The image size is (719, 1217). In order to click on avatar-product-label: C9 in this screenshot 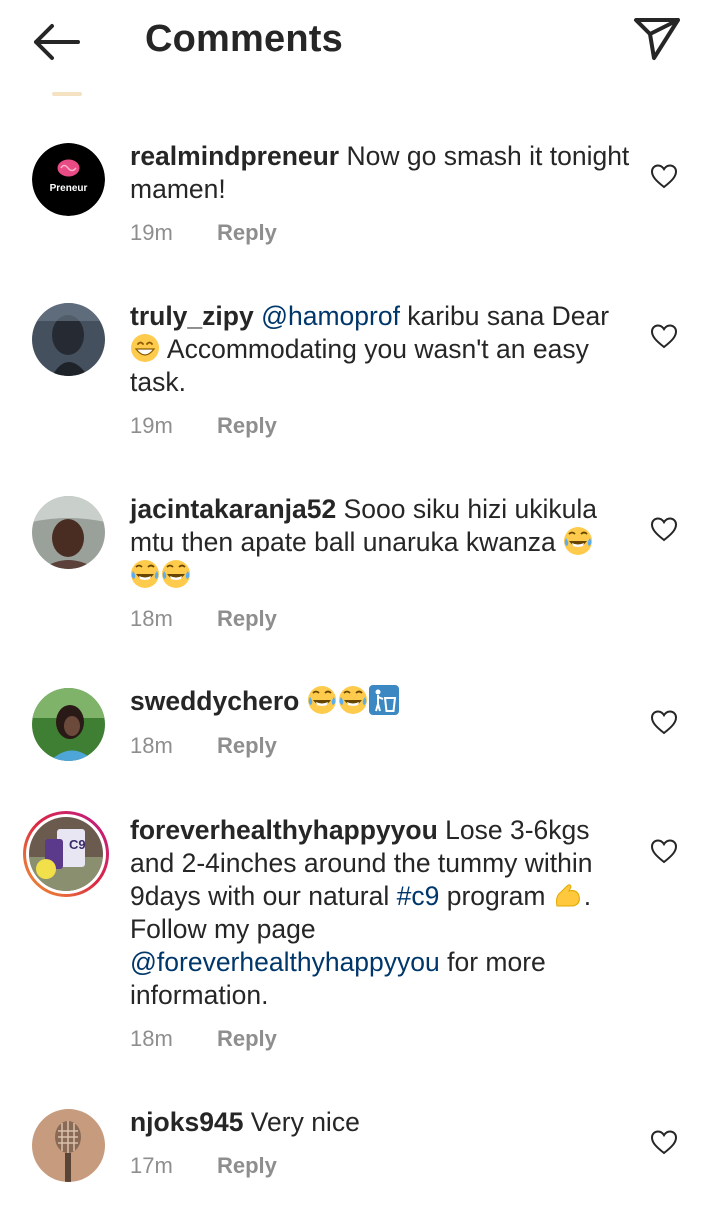, I will do `click(77, 844)`.